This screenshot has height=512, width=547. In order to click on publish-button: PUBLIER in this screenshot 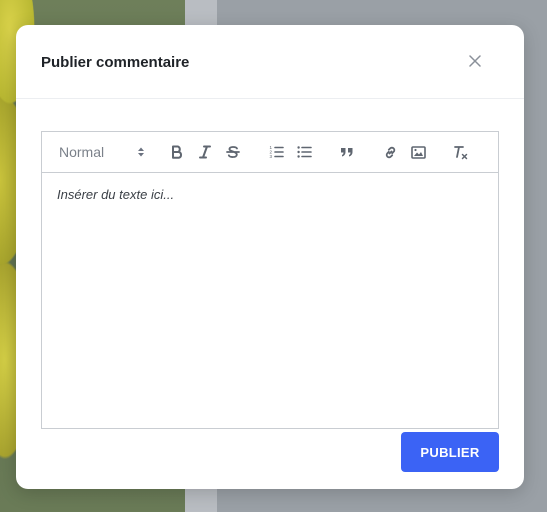, I will do `click(450, 452)`.